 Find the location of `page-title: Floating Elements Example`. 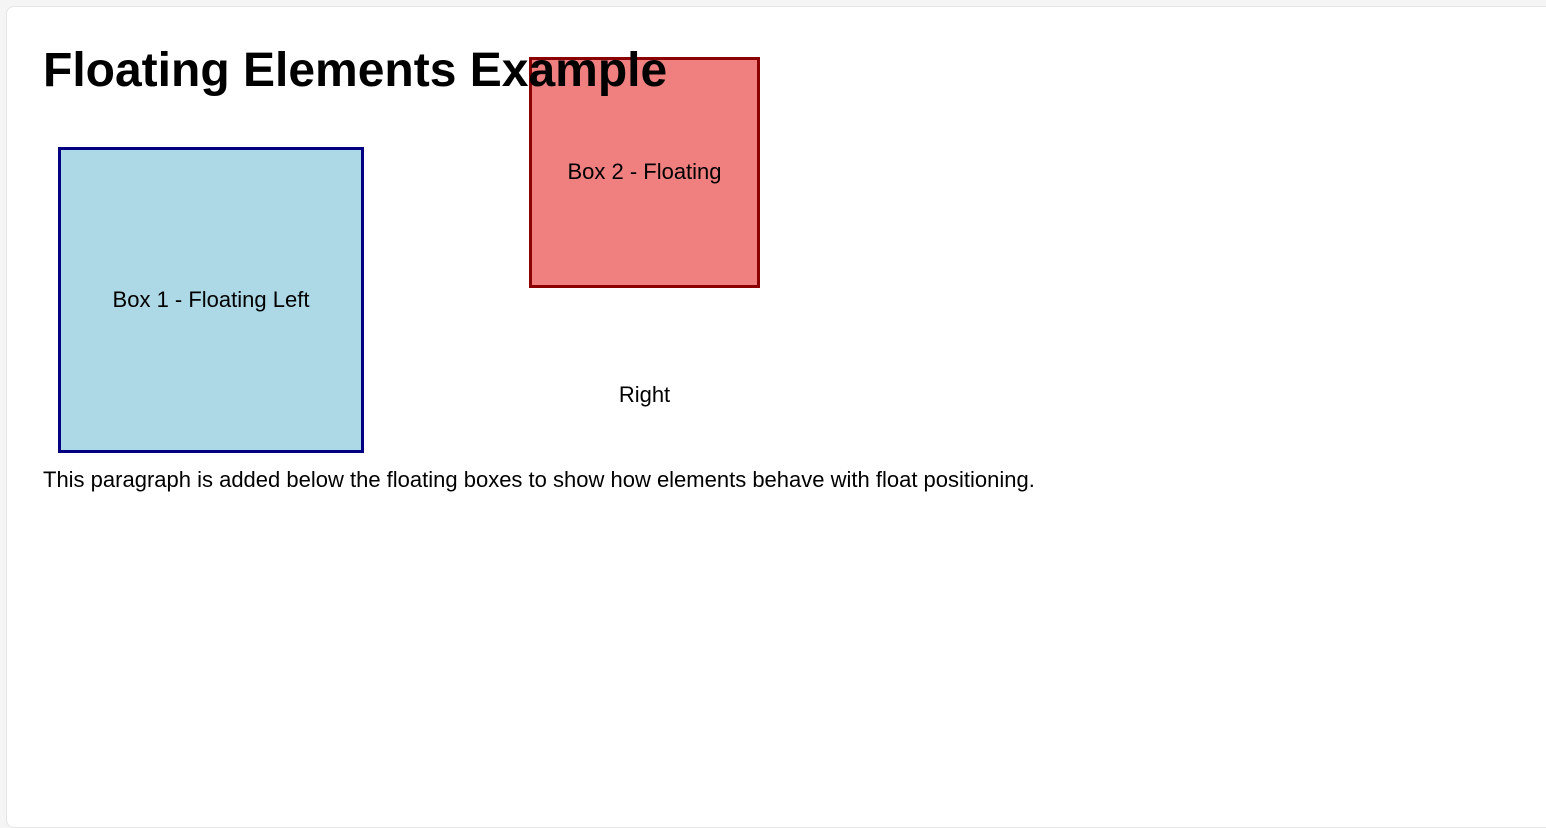

page-title: Floating Elements Example is located at coordinates (355, 70).